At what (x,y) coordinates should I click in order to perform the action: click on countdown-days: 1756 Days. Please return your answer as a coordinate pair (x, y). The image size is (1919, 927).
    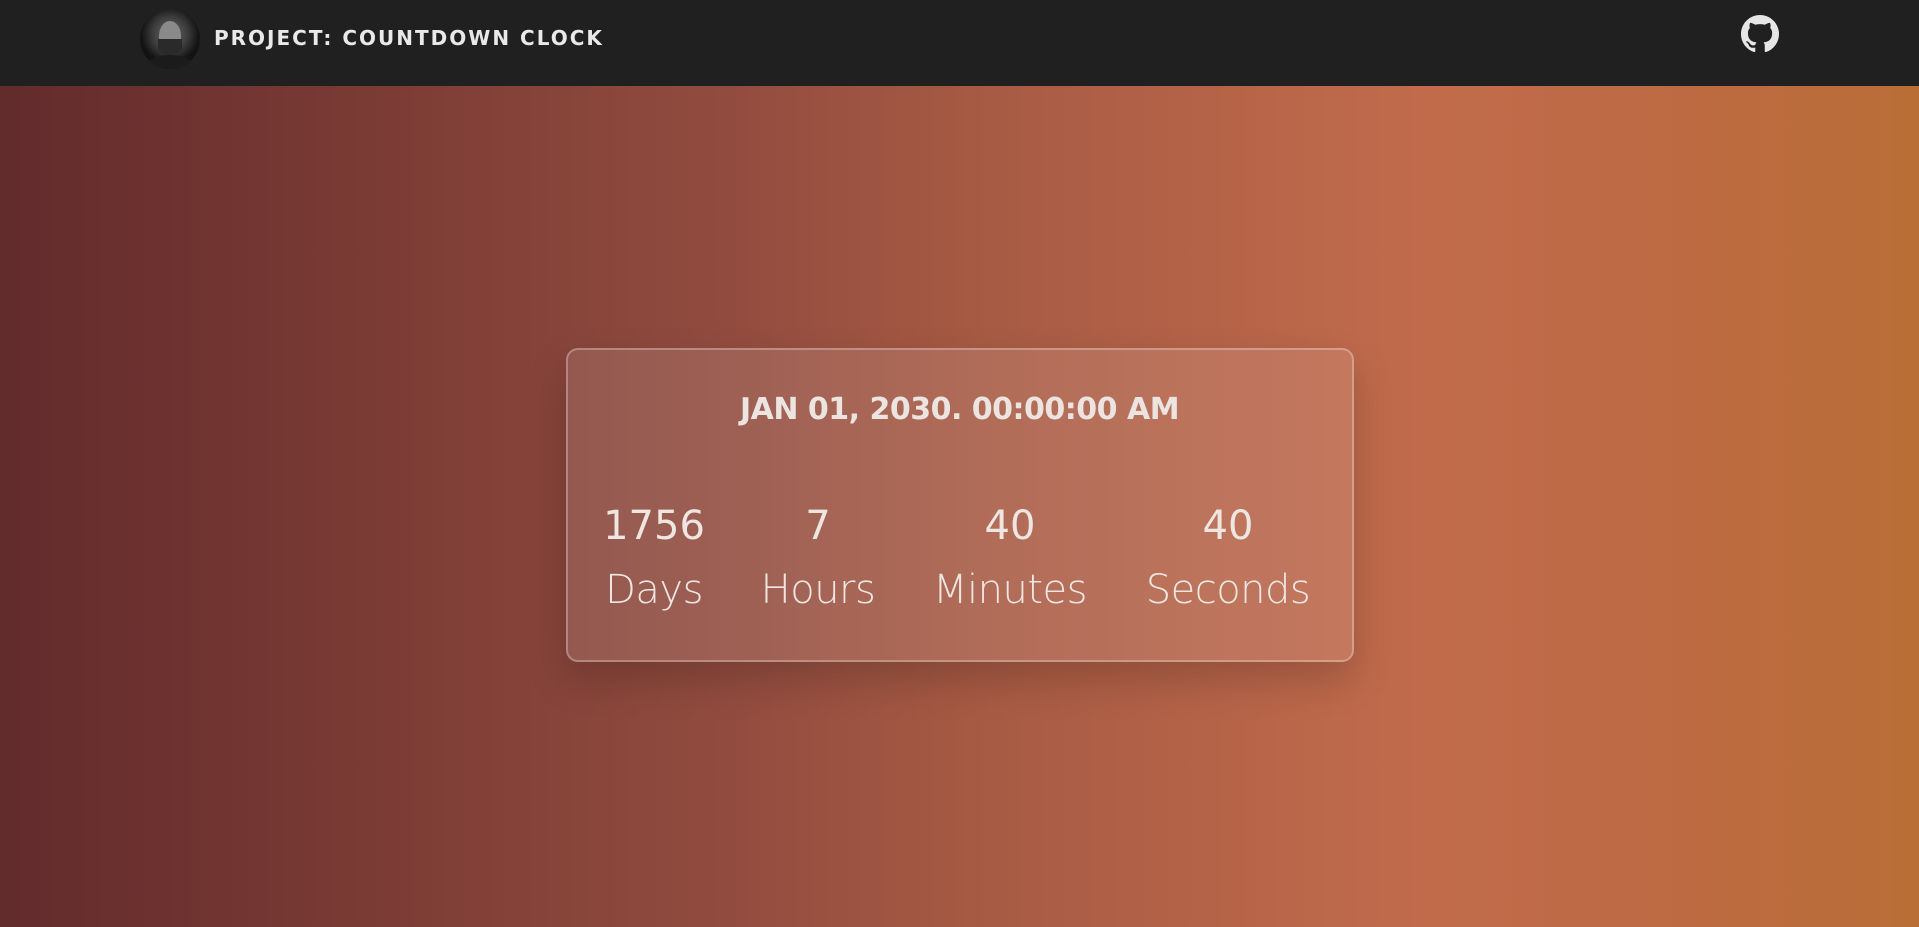
    Looking at the image, I should click on (654, 563).